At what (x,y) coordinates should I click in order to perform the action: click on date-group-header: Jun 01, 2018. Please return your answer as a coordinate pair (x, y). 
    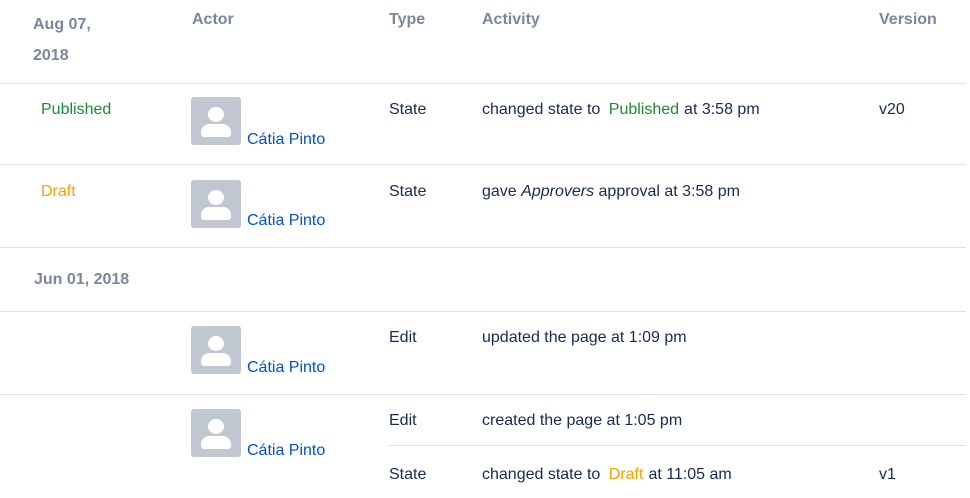
    Looking at the image, I should click on (82, 279).